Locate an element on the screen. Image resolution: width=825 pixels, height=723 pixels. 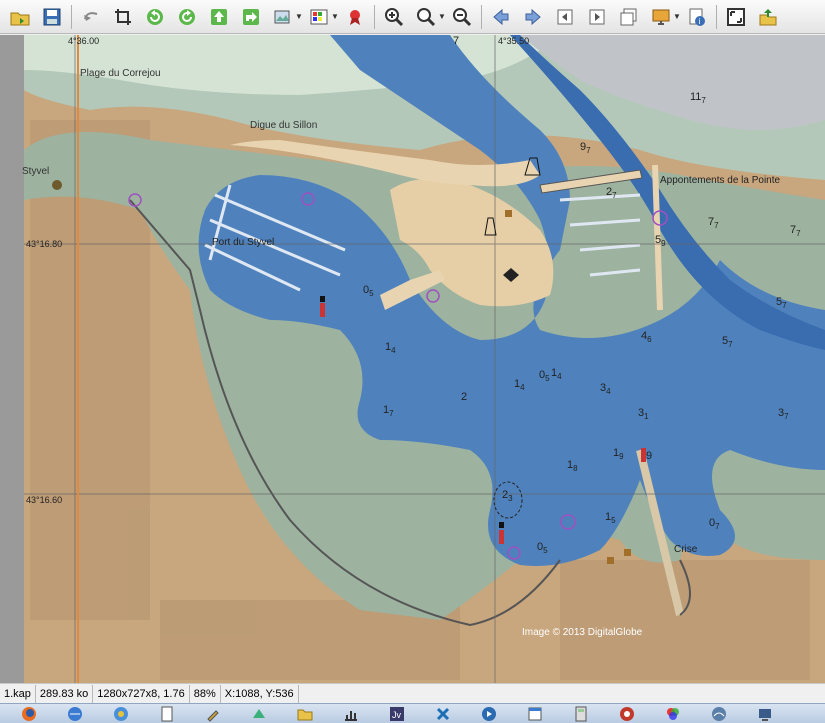
zoom-options-icon is located at coordinates (426, 16).